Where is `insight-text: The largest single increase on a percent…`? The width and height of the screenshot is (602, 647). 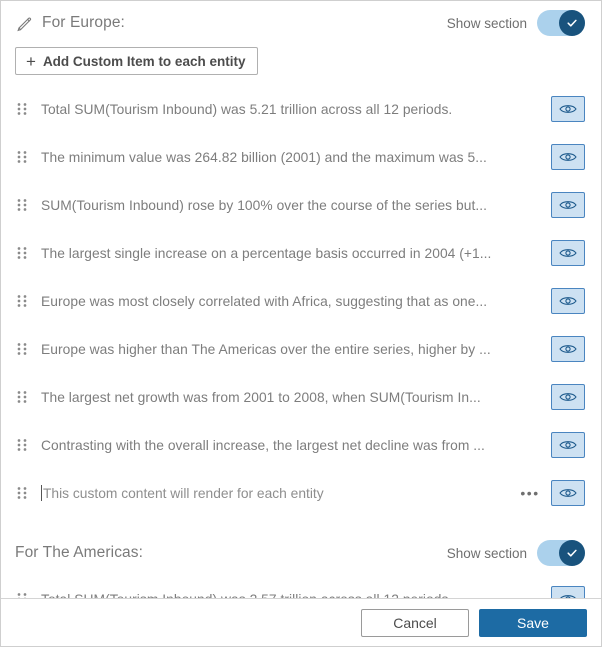
insight-text: The largest single increase on a percent… is located at coordinates (266, 253).